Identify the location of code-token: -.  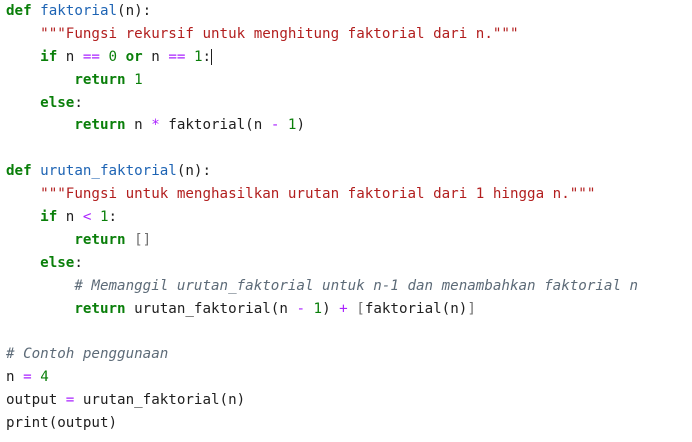
(300, 308).